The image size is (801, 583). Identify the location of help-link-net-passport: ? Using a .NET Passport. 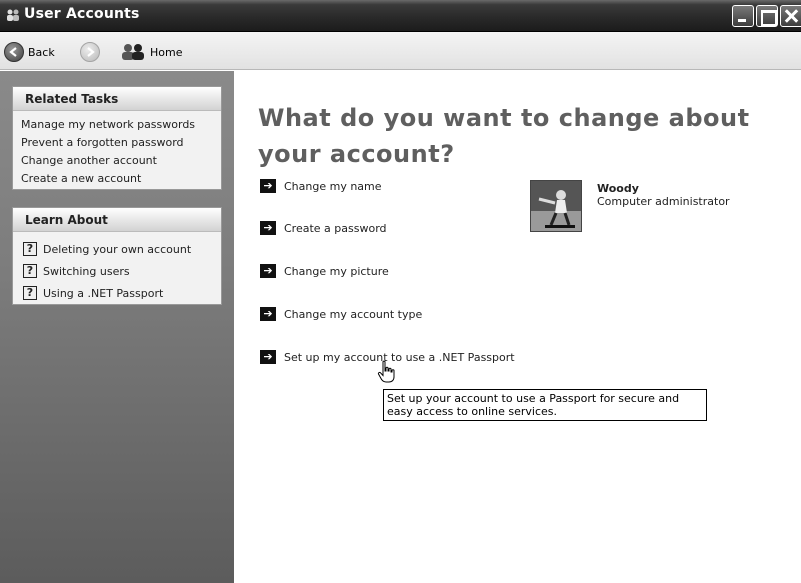
(117, 293).